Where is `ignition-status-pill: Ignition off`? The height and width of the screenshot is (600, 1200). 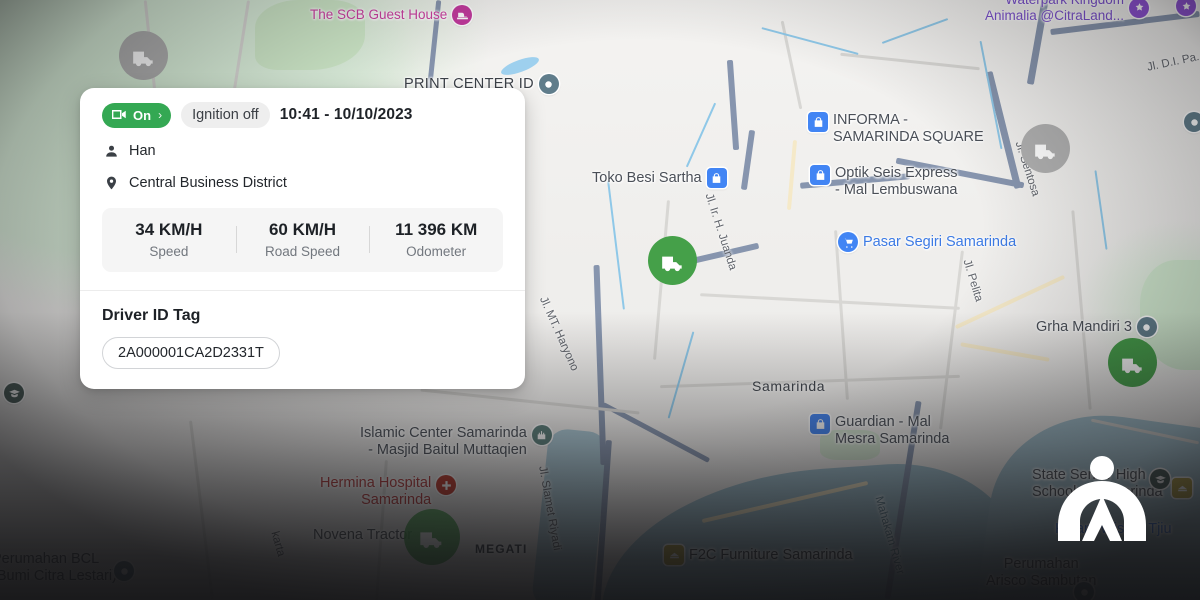
ignition-status-pill: Ignition off is located at coordinates (225, 115).